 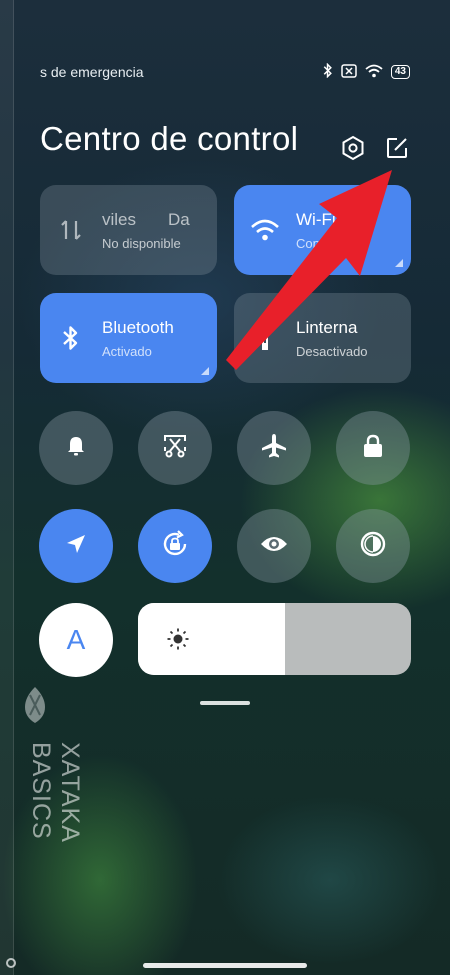 What do you see at coordinates (128, 230) in the screenshot?
I see `tile-mobile-data: viles Da No disponible` at bounding box center [128, 230].